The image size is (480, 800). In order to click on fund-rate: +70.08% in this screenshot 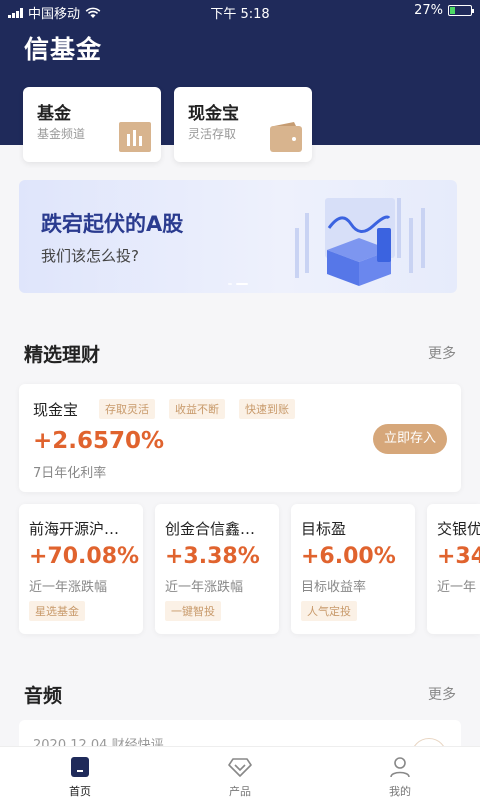, I will do `click(84, 556)`.